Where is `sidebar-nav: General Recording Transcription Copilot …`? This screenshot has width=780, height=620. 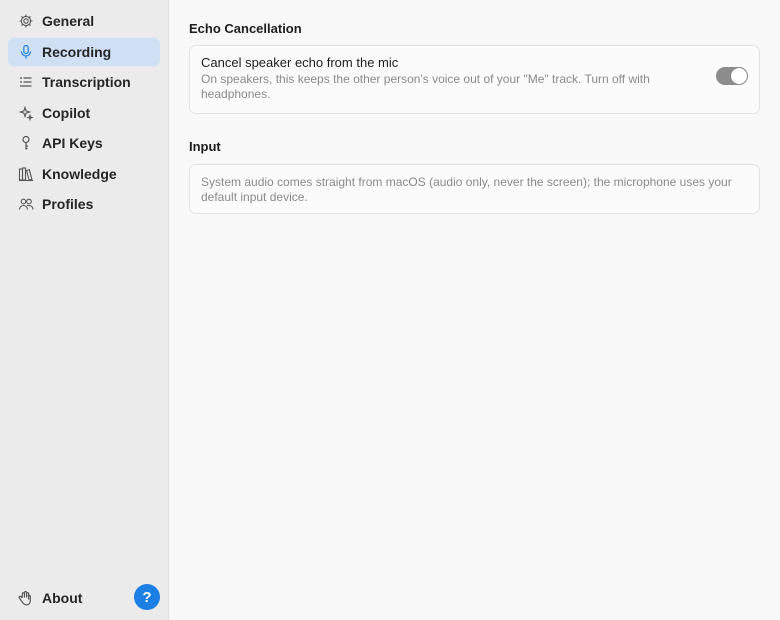 sidebar-nav: General Recording Transcription Copilot … is located at coordinates (84, 114).